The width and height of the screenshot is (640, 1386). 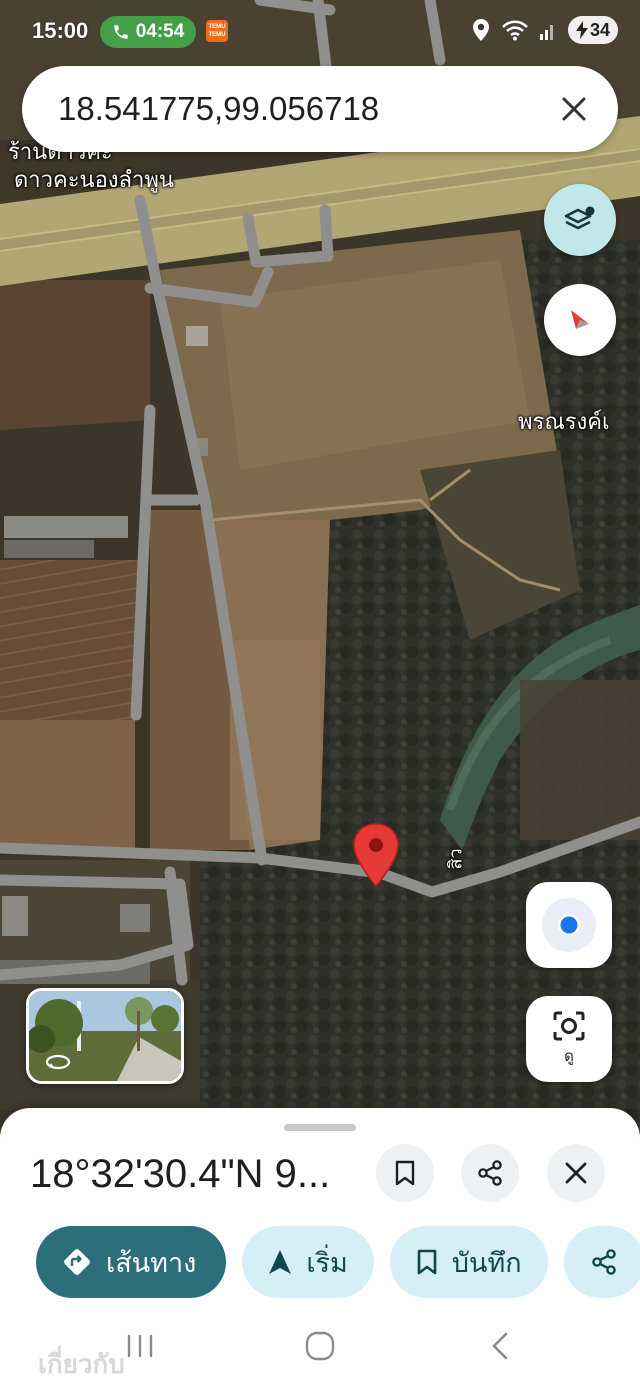 I want to click on compass-icon, so click(x=580, y=319).